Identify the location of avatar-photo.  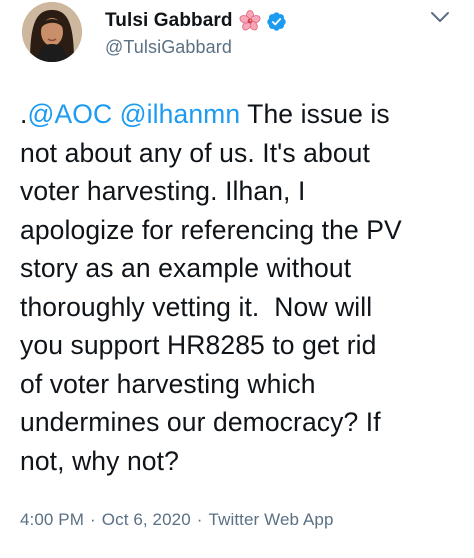
(52, 32).